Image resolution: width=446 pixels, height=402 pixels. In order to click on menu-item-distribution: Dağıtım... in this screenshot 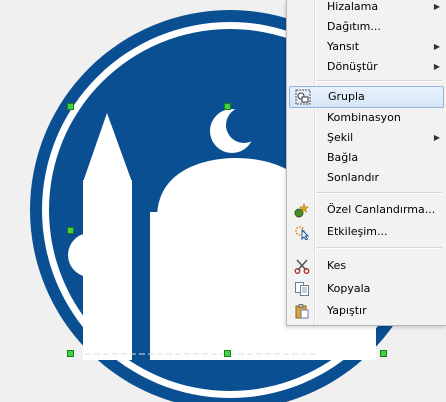, I will do `click(366, 27)`.